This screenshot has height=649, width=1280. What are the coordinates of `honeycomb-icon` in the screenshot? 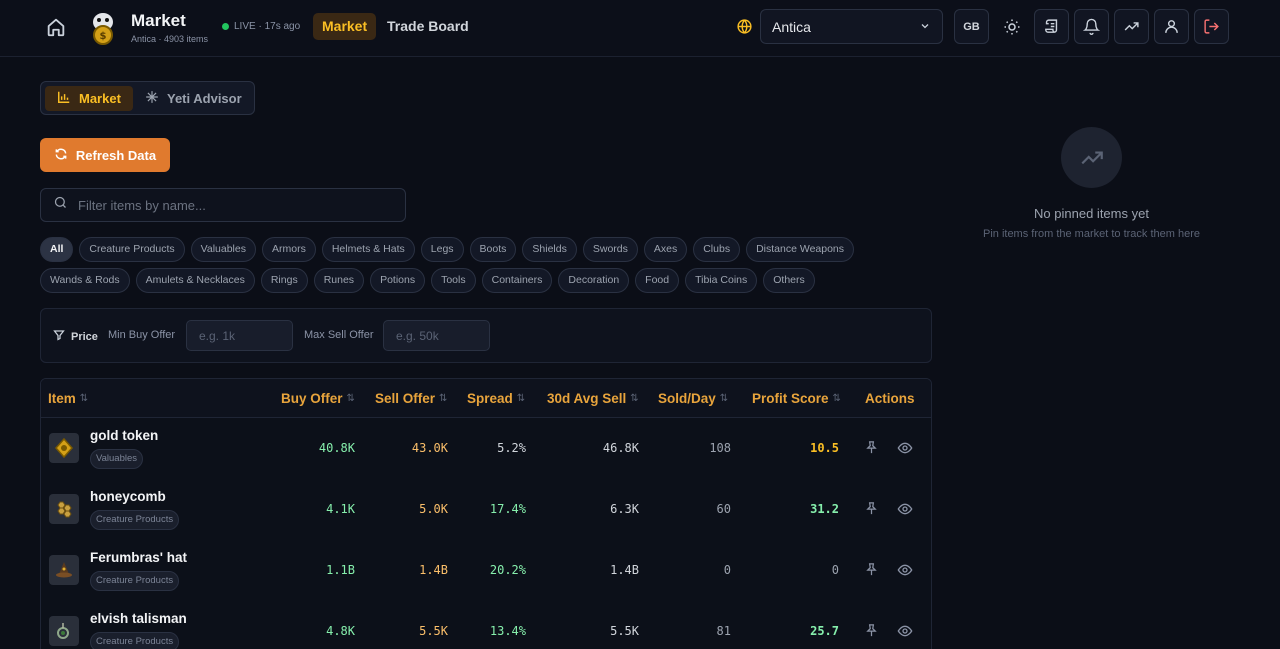 It's located at (64, 509).